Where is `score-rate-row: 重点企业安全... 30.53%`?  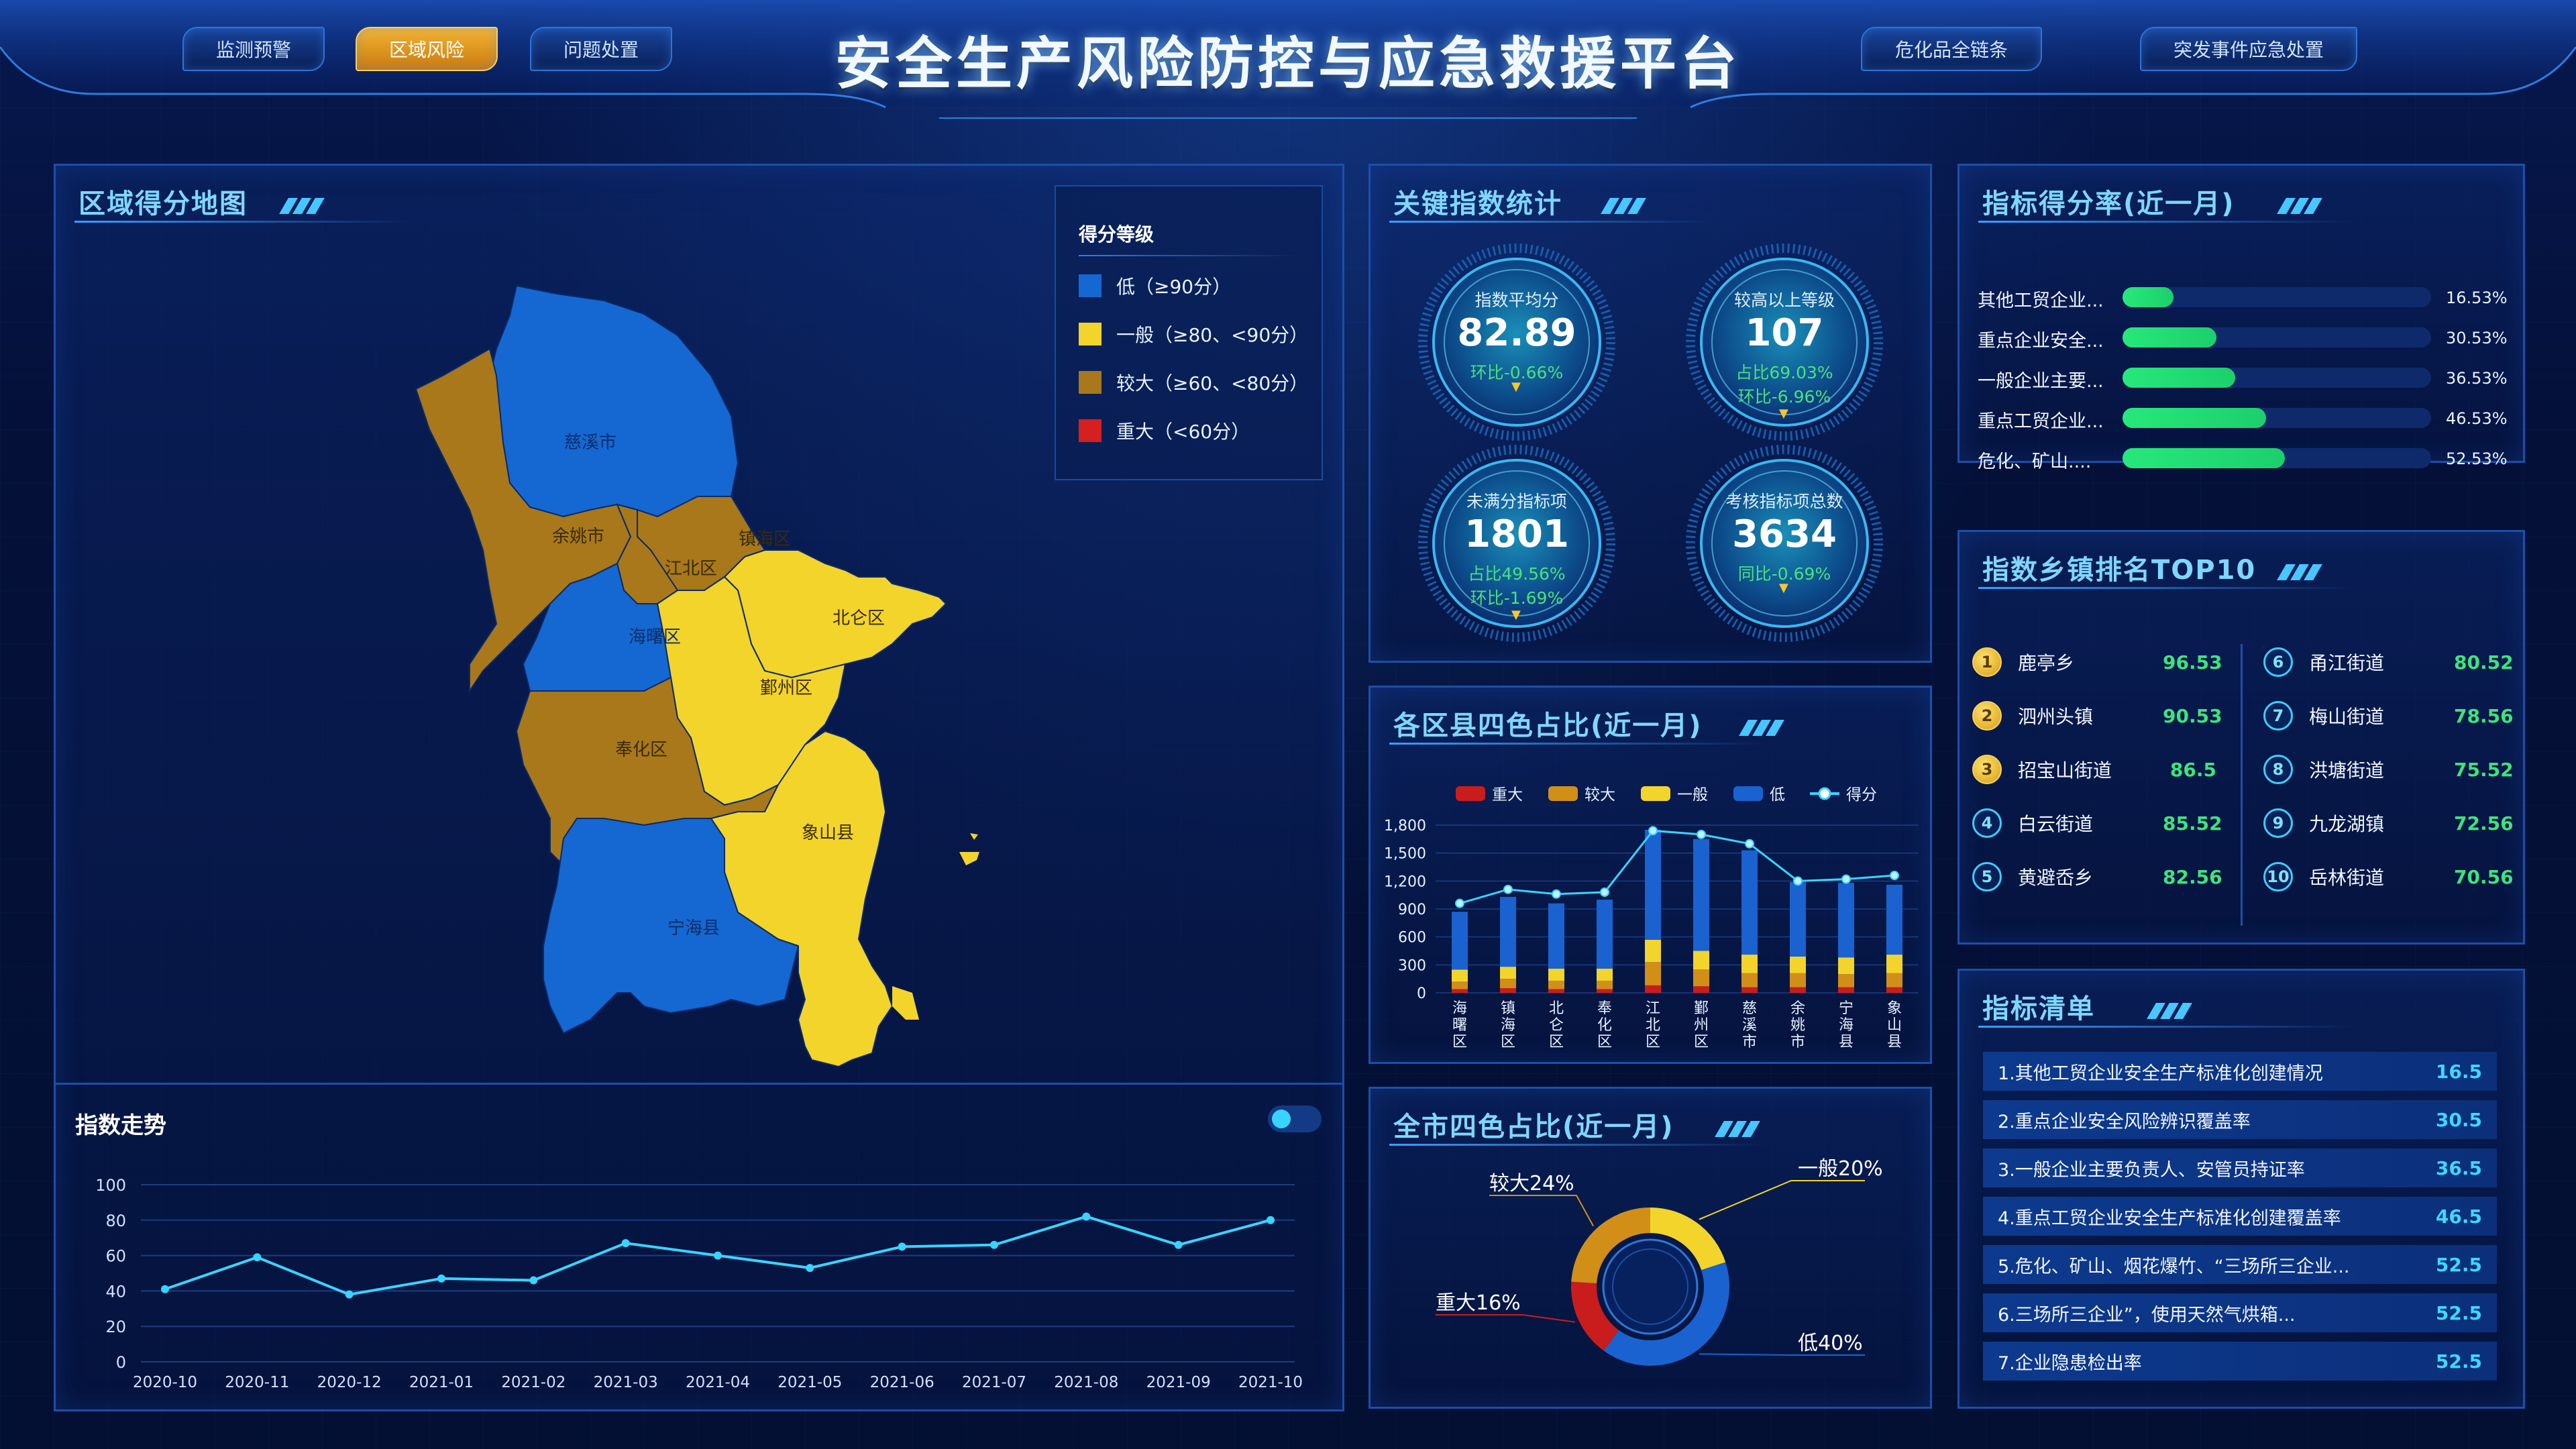
score-rate-row: 重点企业安全... 30.53% is located at coordinates (2246, 337).